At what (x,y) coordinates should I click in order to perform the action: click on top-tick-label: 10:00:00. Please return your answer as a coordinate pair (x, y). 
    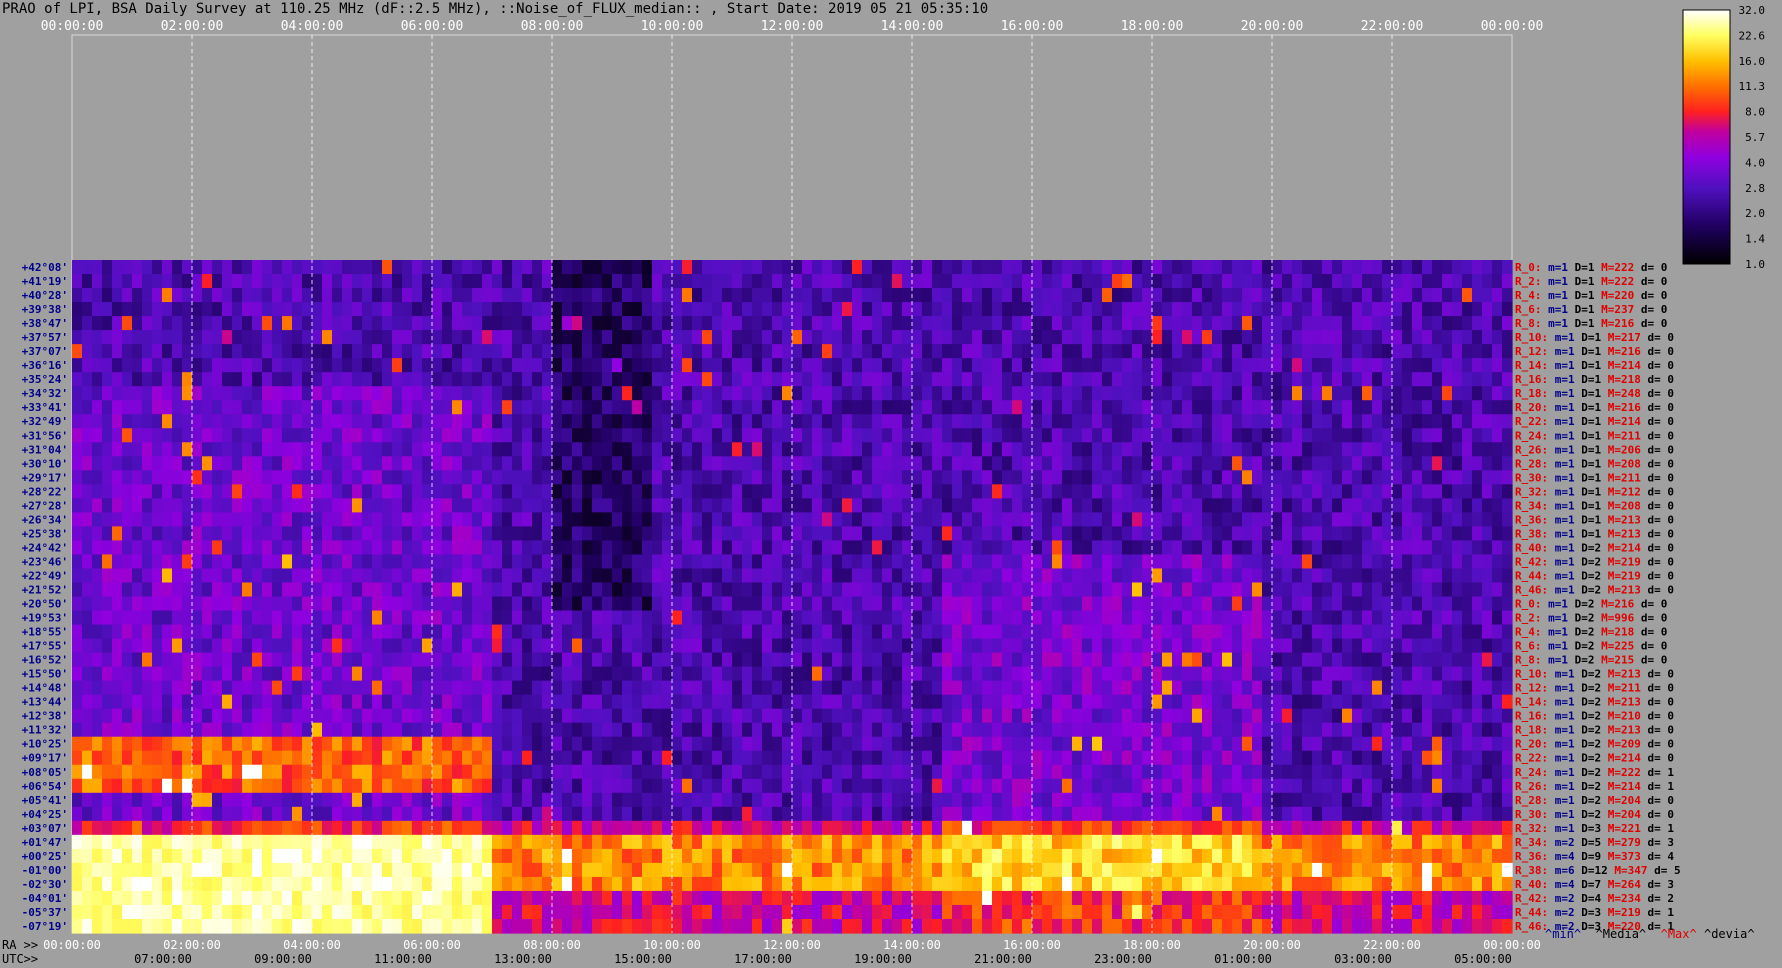
    Looking at the image, I should click on (672, 26).